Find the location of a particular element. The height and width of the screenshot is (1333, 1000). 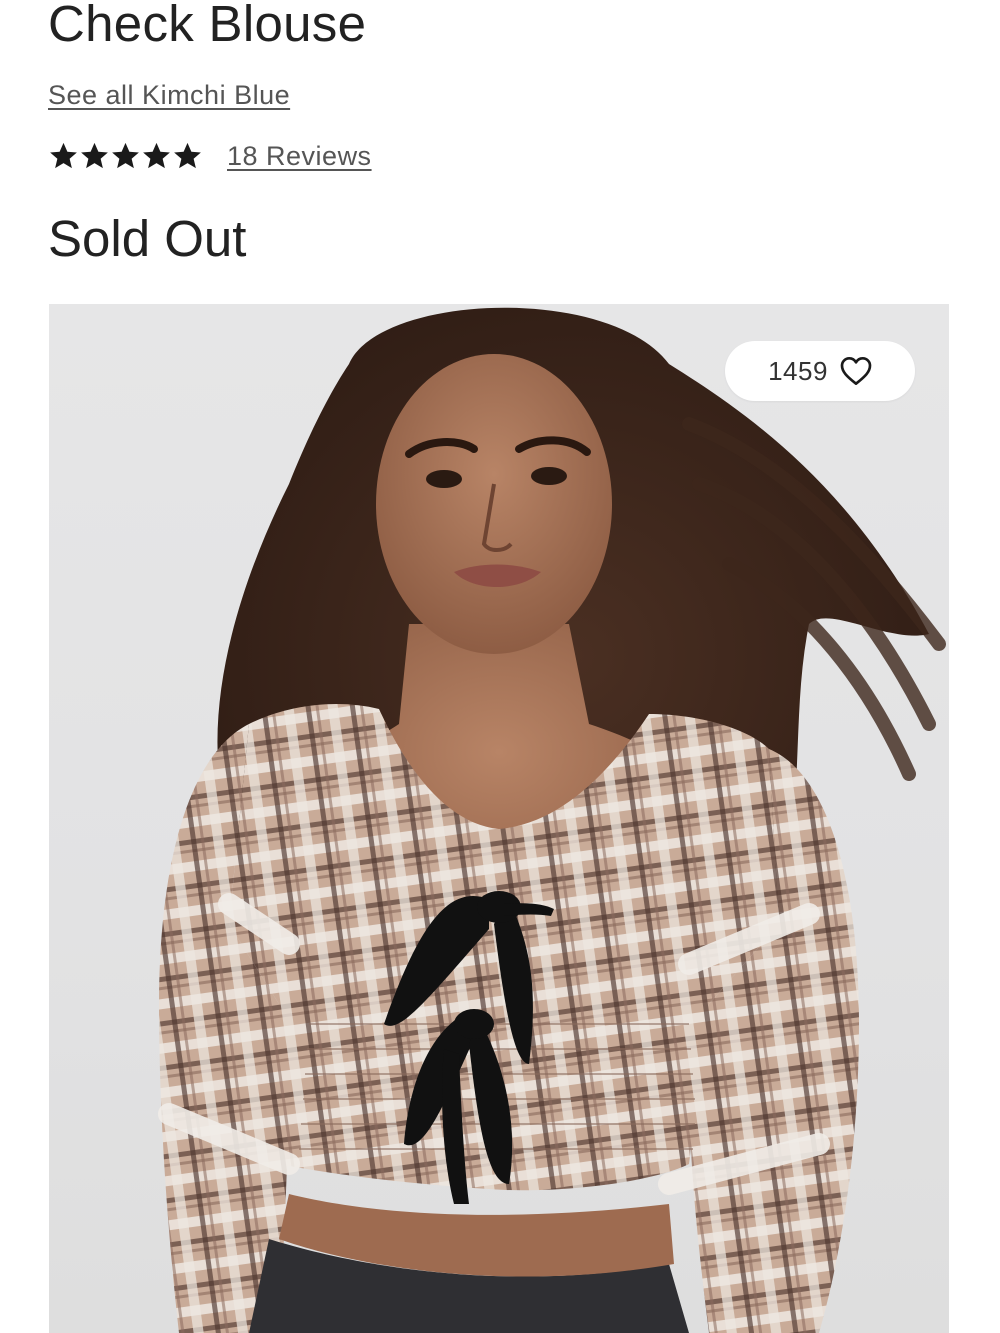

product-title: Check Blouse is located at coordinates (207, 26).